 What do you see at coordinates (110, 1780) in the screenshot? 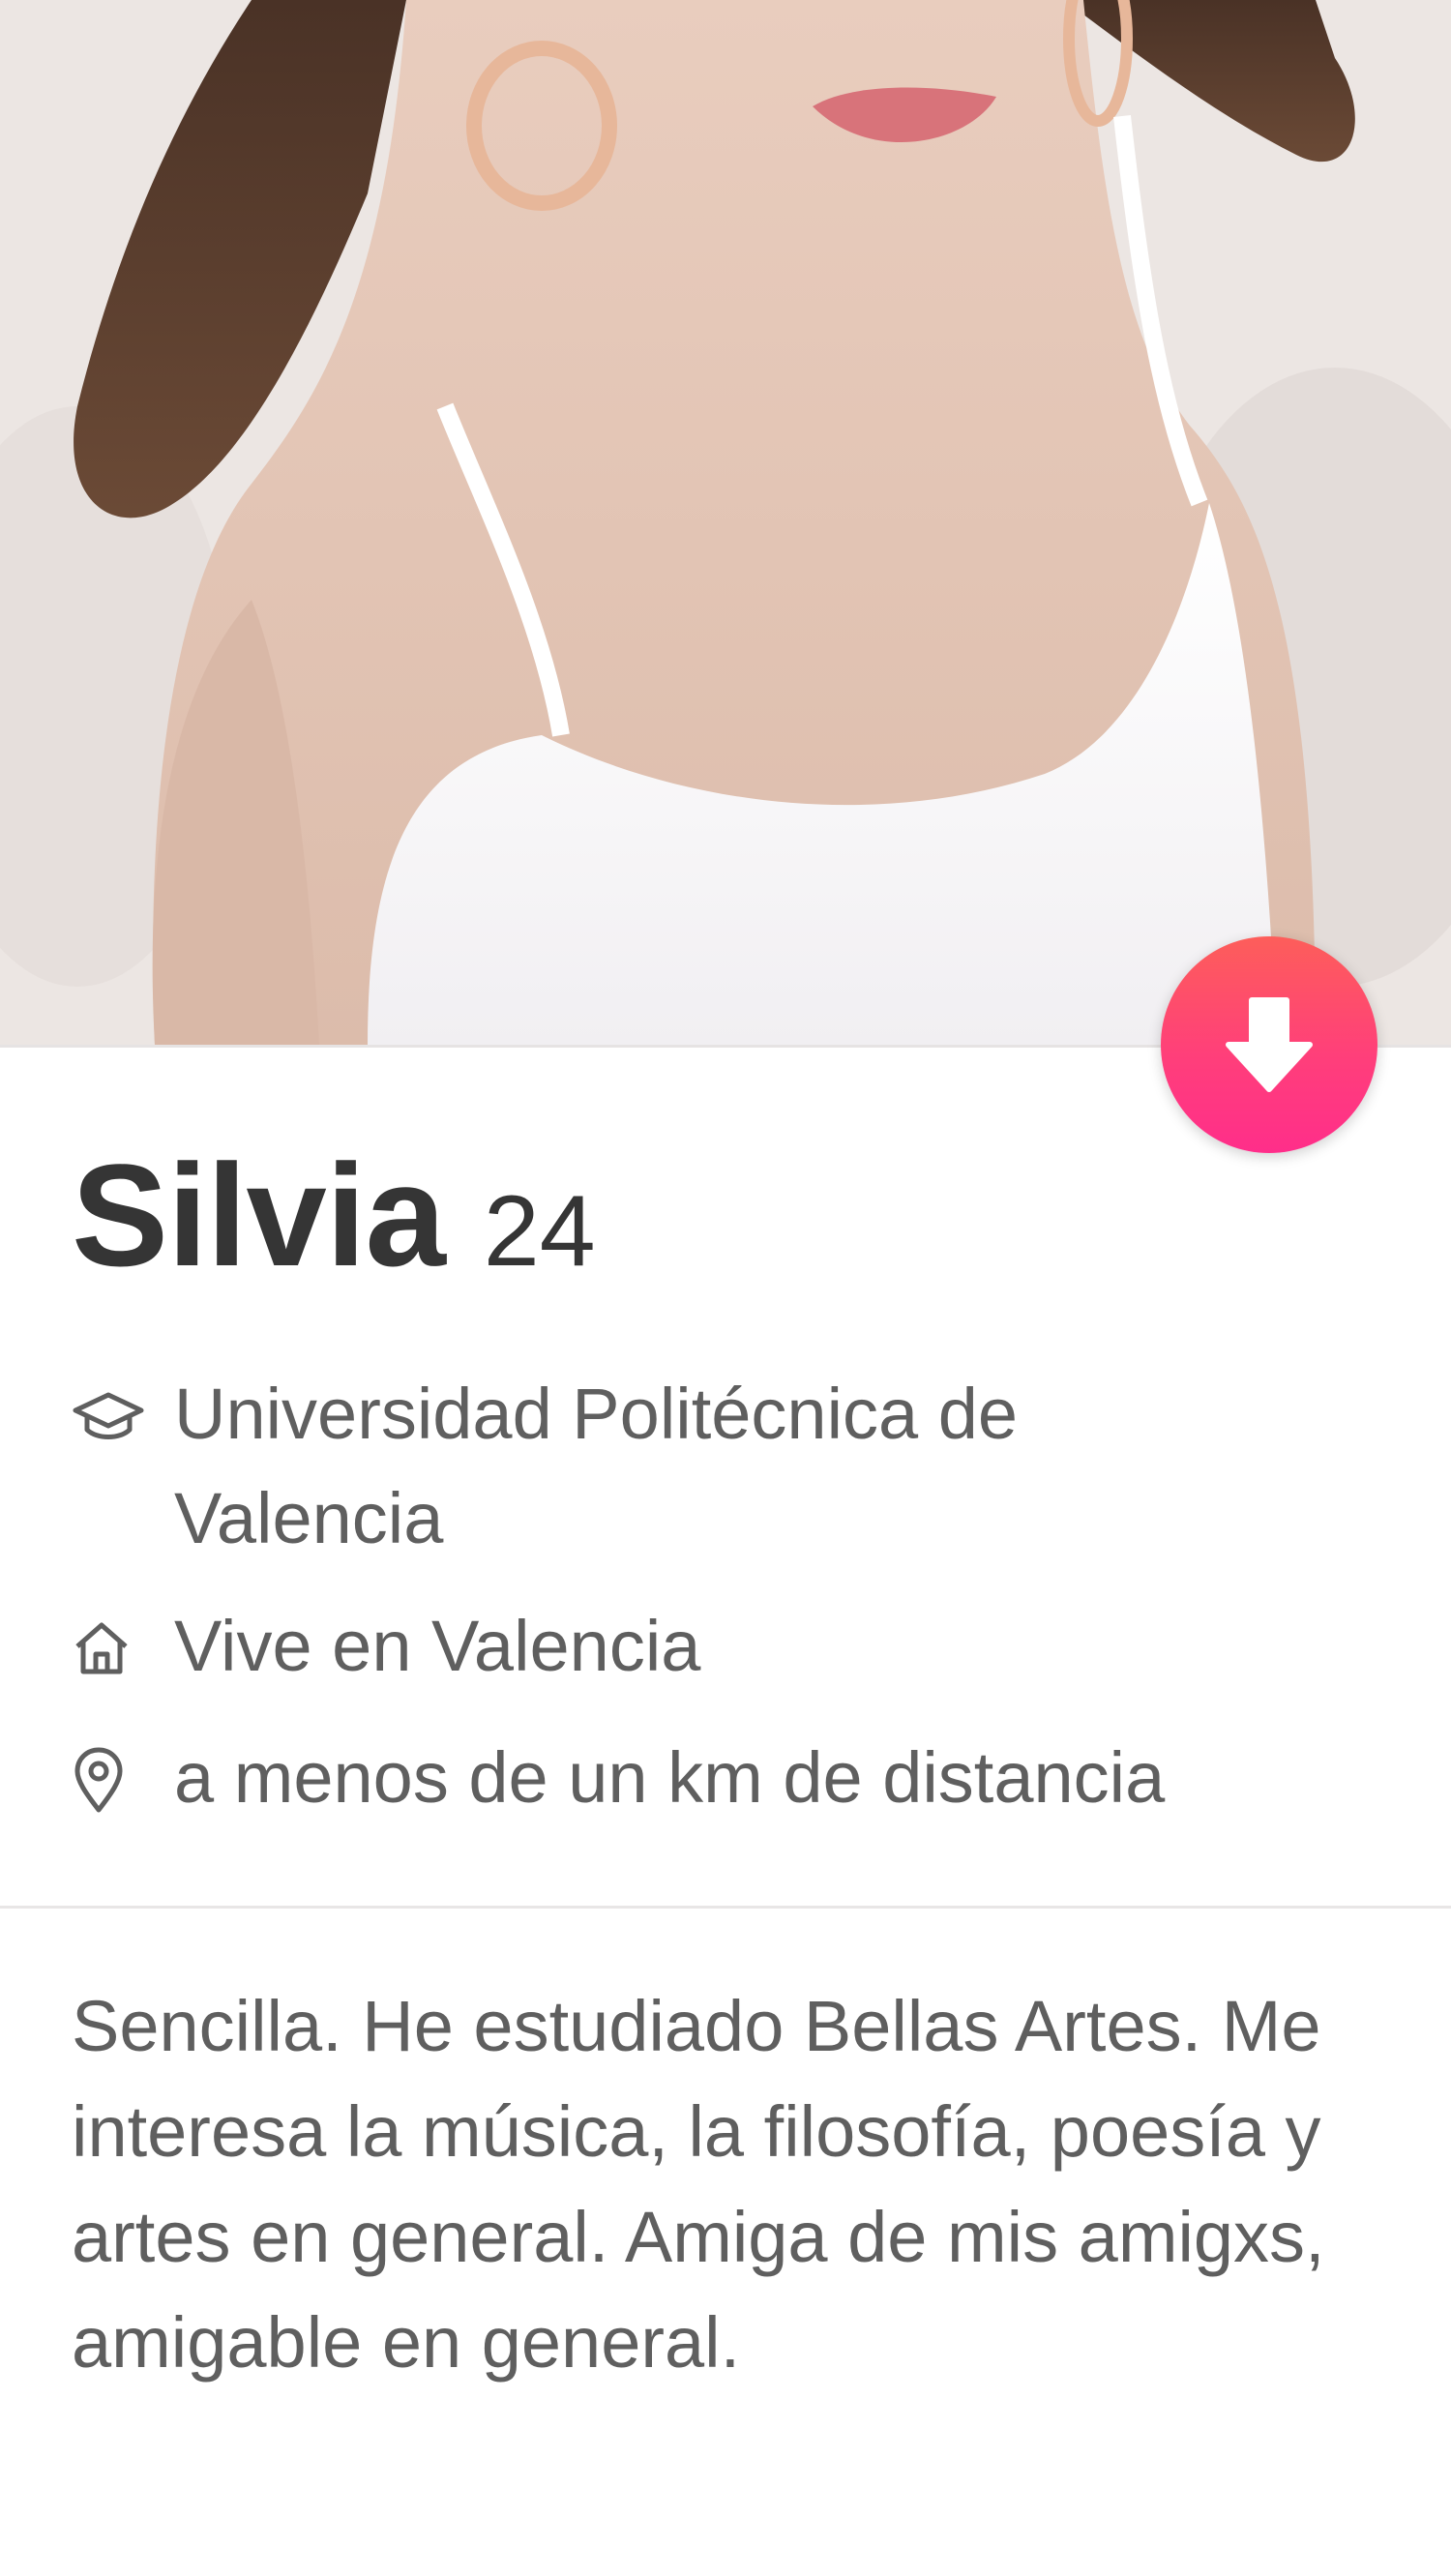
I see `location-pin-icon` at bounding box center [110, 1780].